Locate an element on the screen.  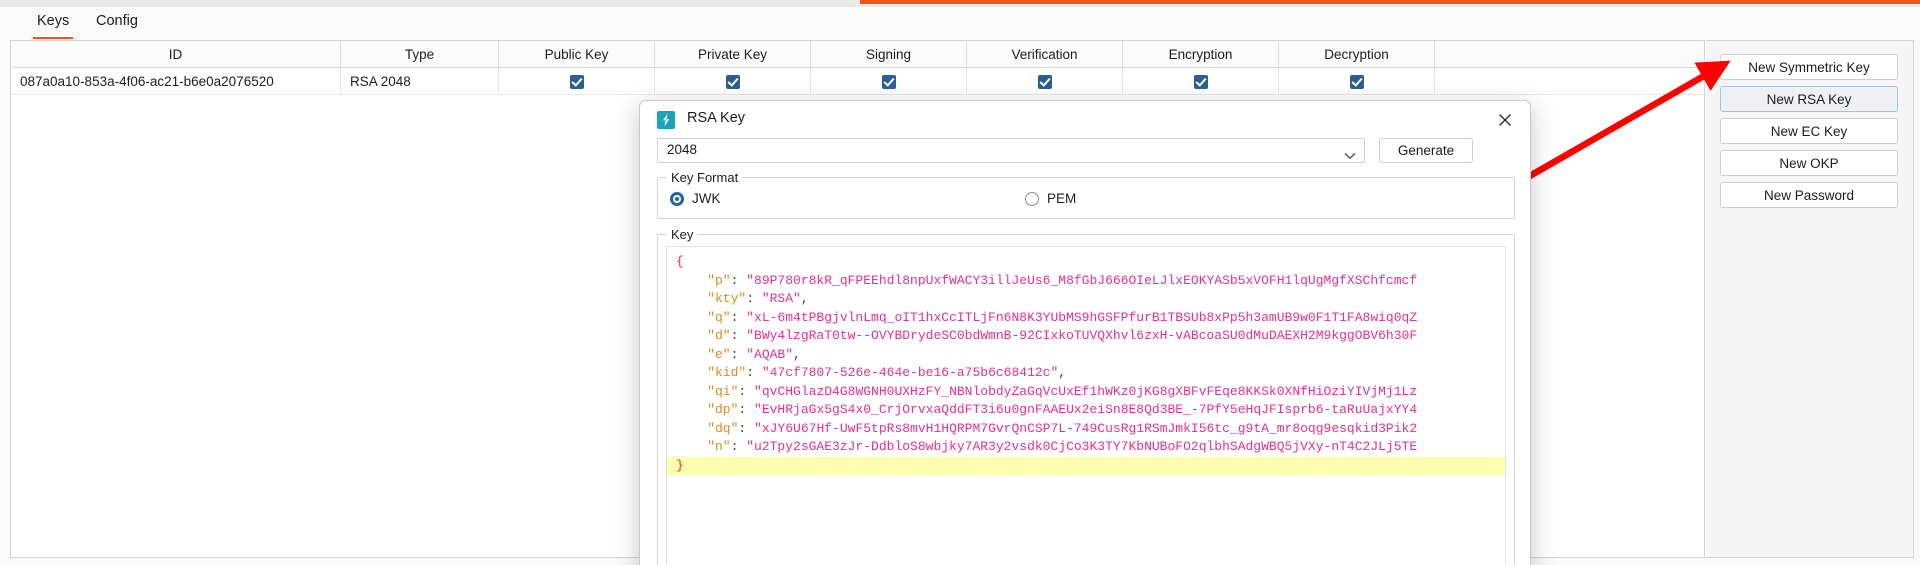
new-ec-key-button: New EC Key is located at coordinates (1809, 131).